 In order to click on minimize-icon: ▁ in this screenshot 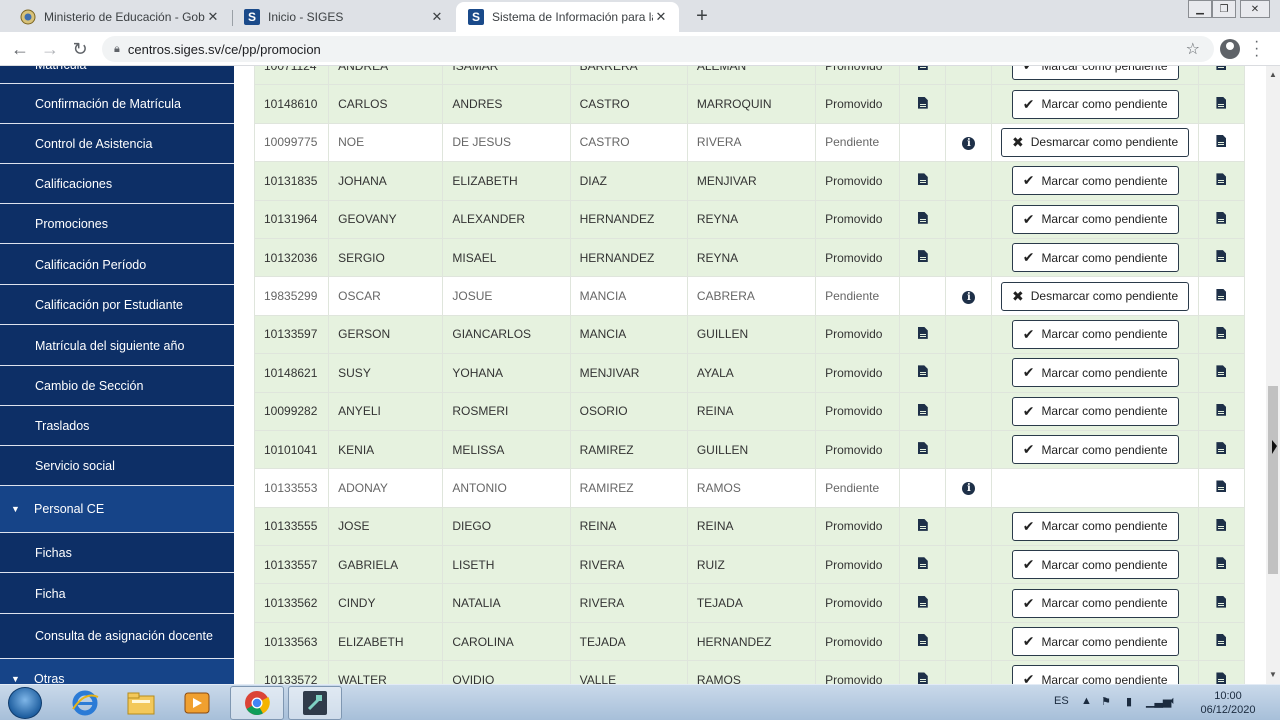, I will do `click(1200, 9)`.